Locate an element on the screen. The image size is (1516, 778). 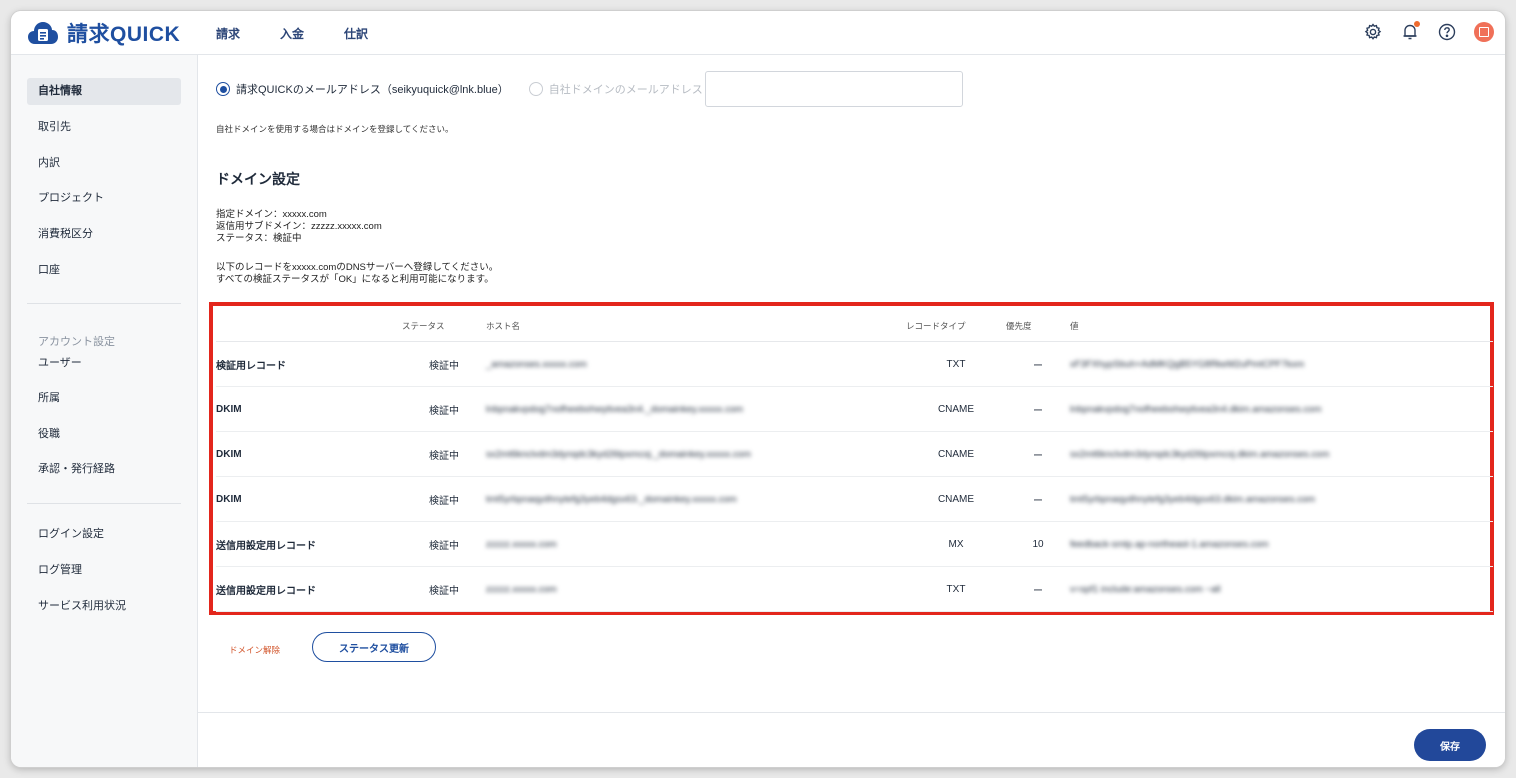
record-host: _amazonses.xxxxx.com is located at coordinates (696, 364).